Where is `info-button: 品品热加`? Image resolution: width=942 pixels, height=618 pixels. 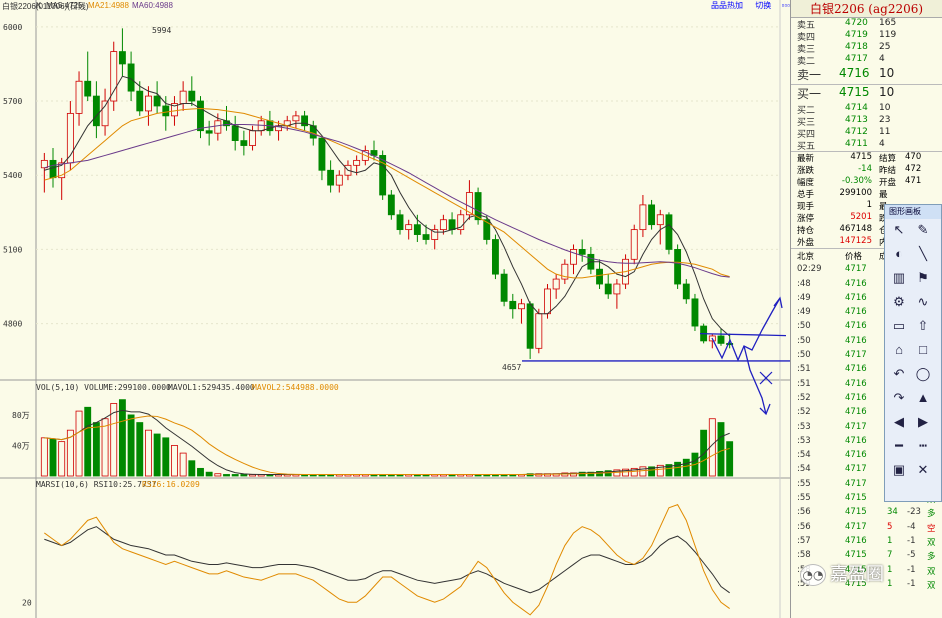
info-button: 品品热加 is located at coordinates (727, 5).